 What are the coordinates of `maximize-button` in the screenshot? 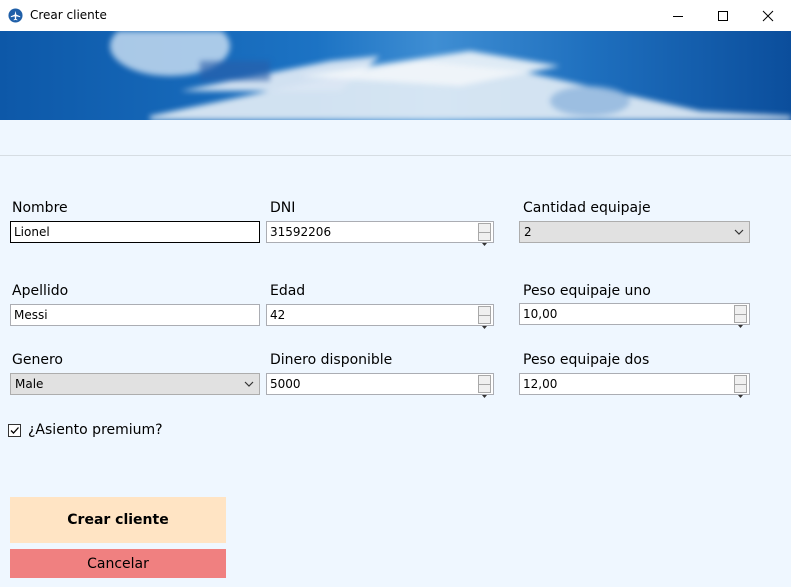 It's located at (723, 15).